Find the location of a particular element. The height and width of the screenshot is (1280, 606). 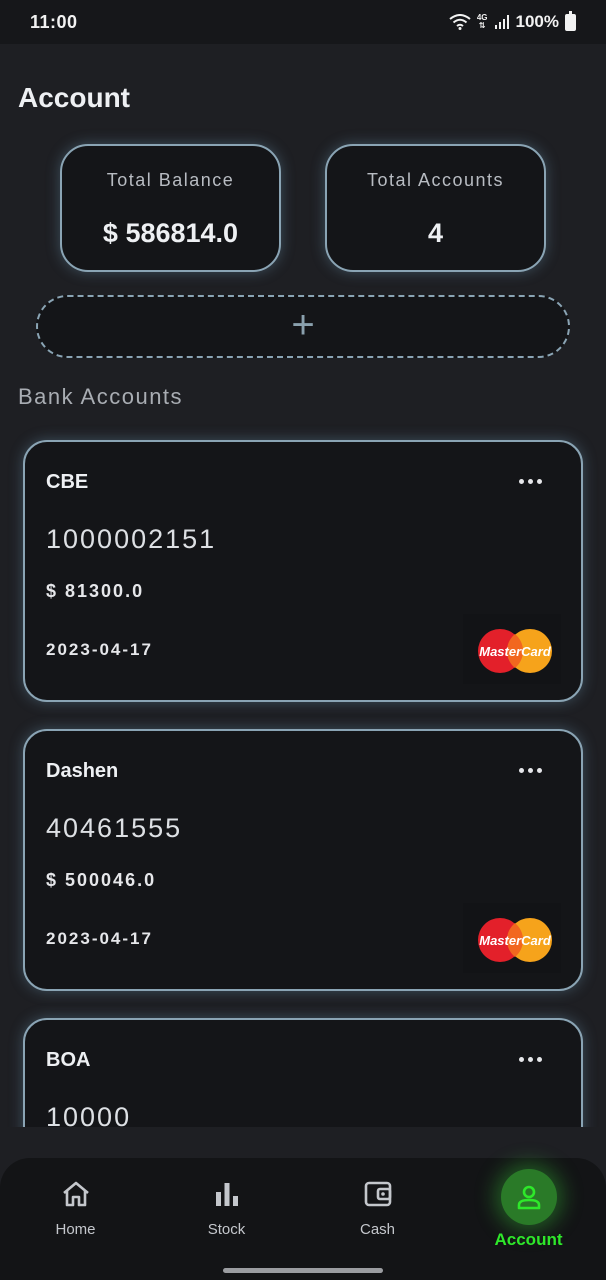

nav-label-account: Account is located at coordinates (528, 1239).